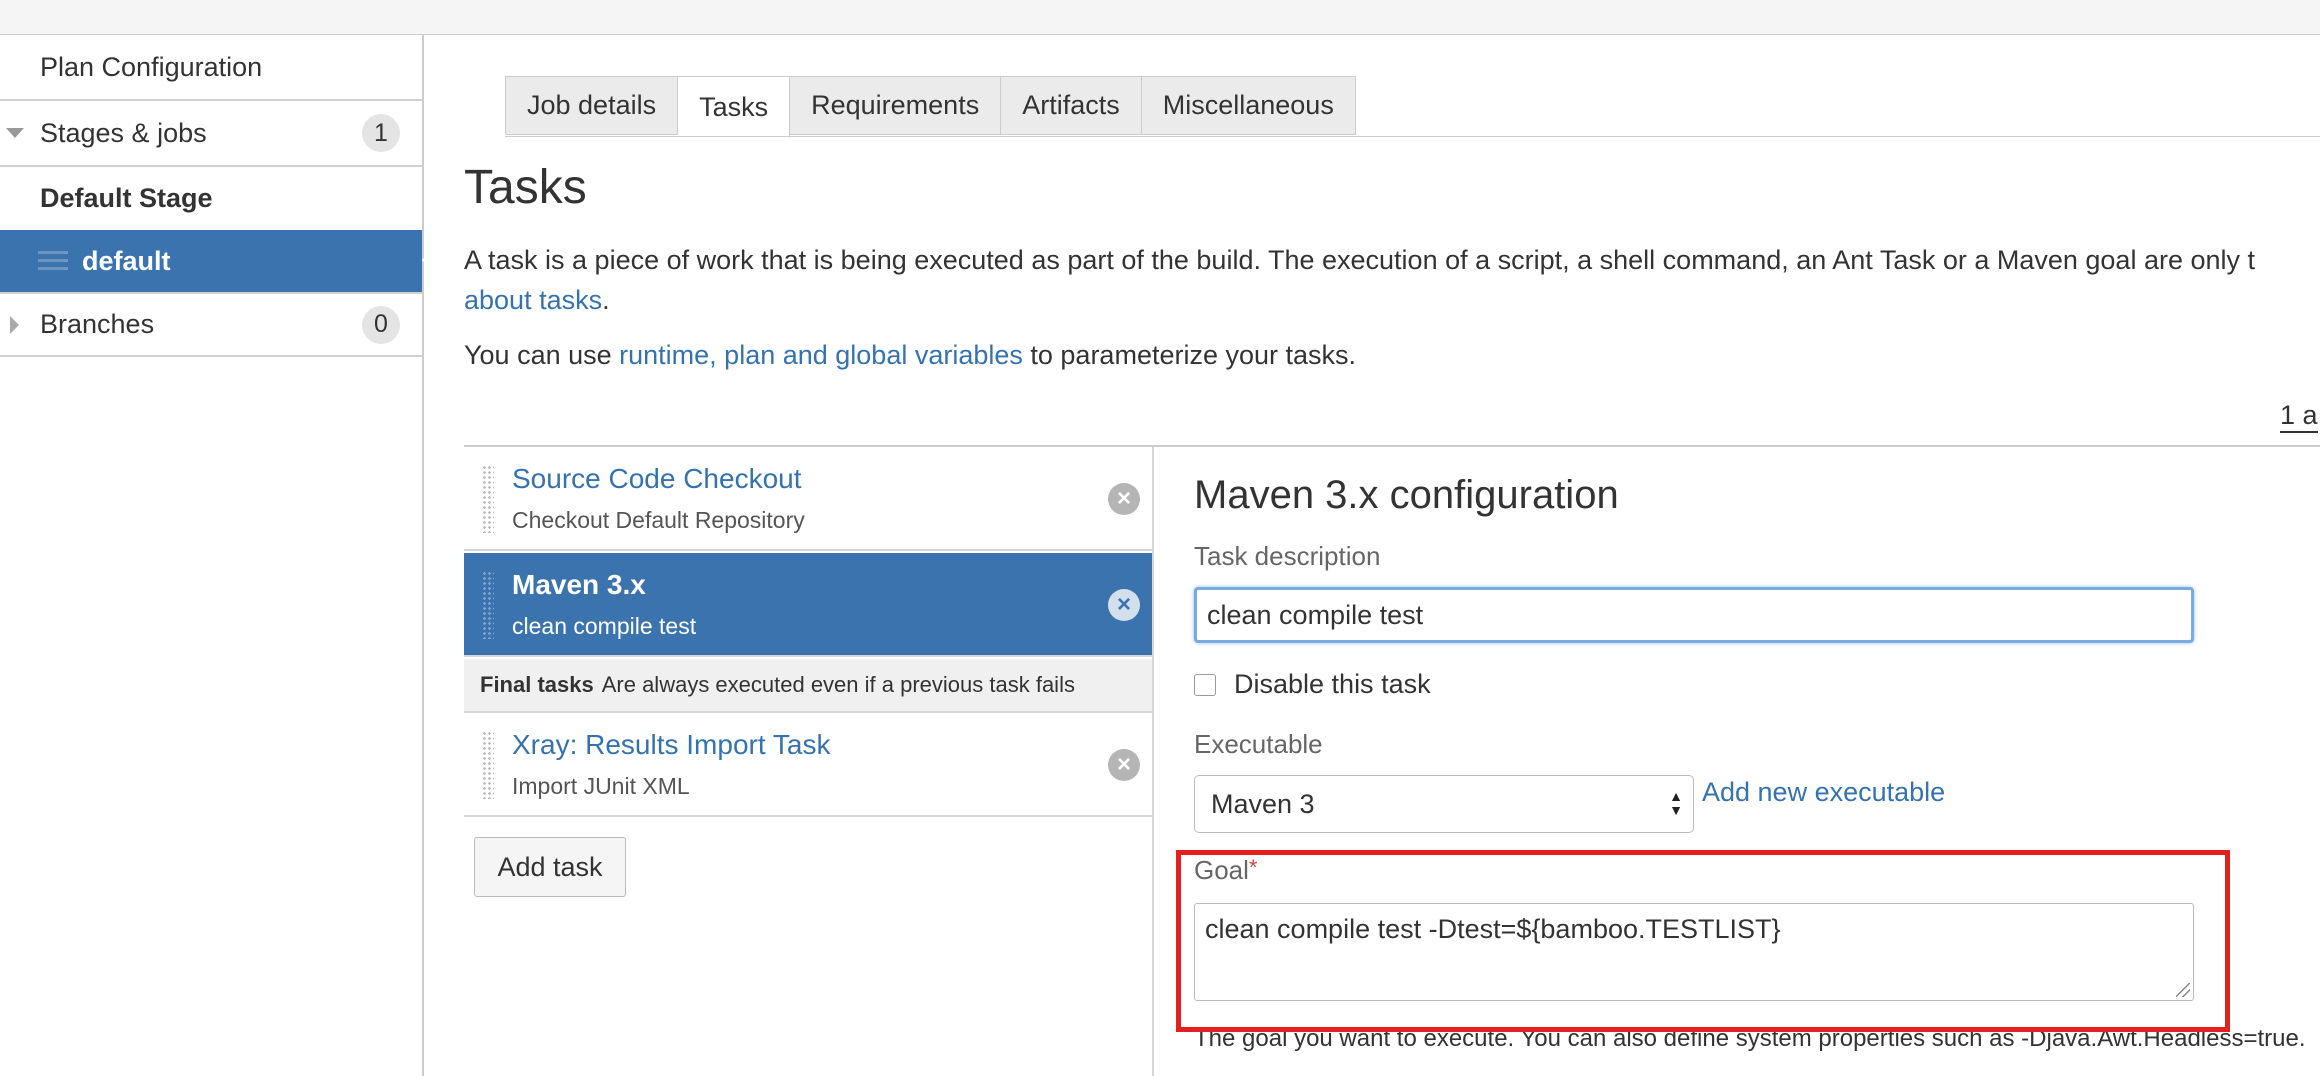 The width and height of the screenshot is (2320, 1076). I want to click on config-title: Maven 3.x configuration, so click(1406, 495).